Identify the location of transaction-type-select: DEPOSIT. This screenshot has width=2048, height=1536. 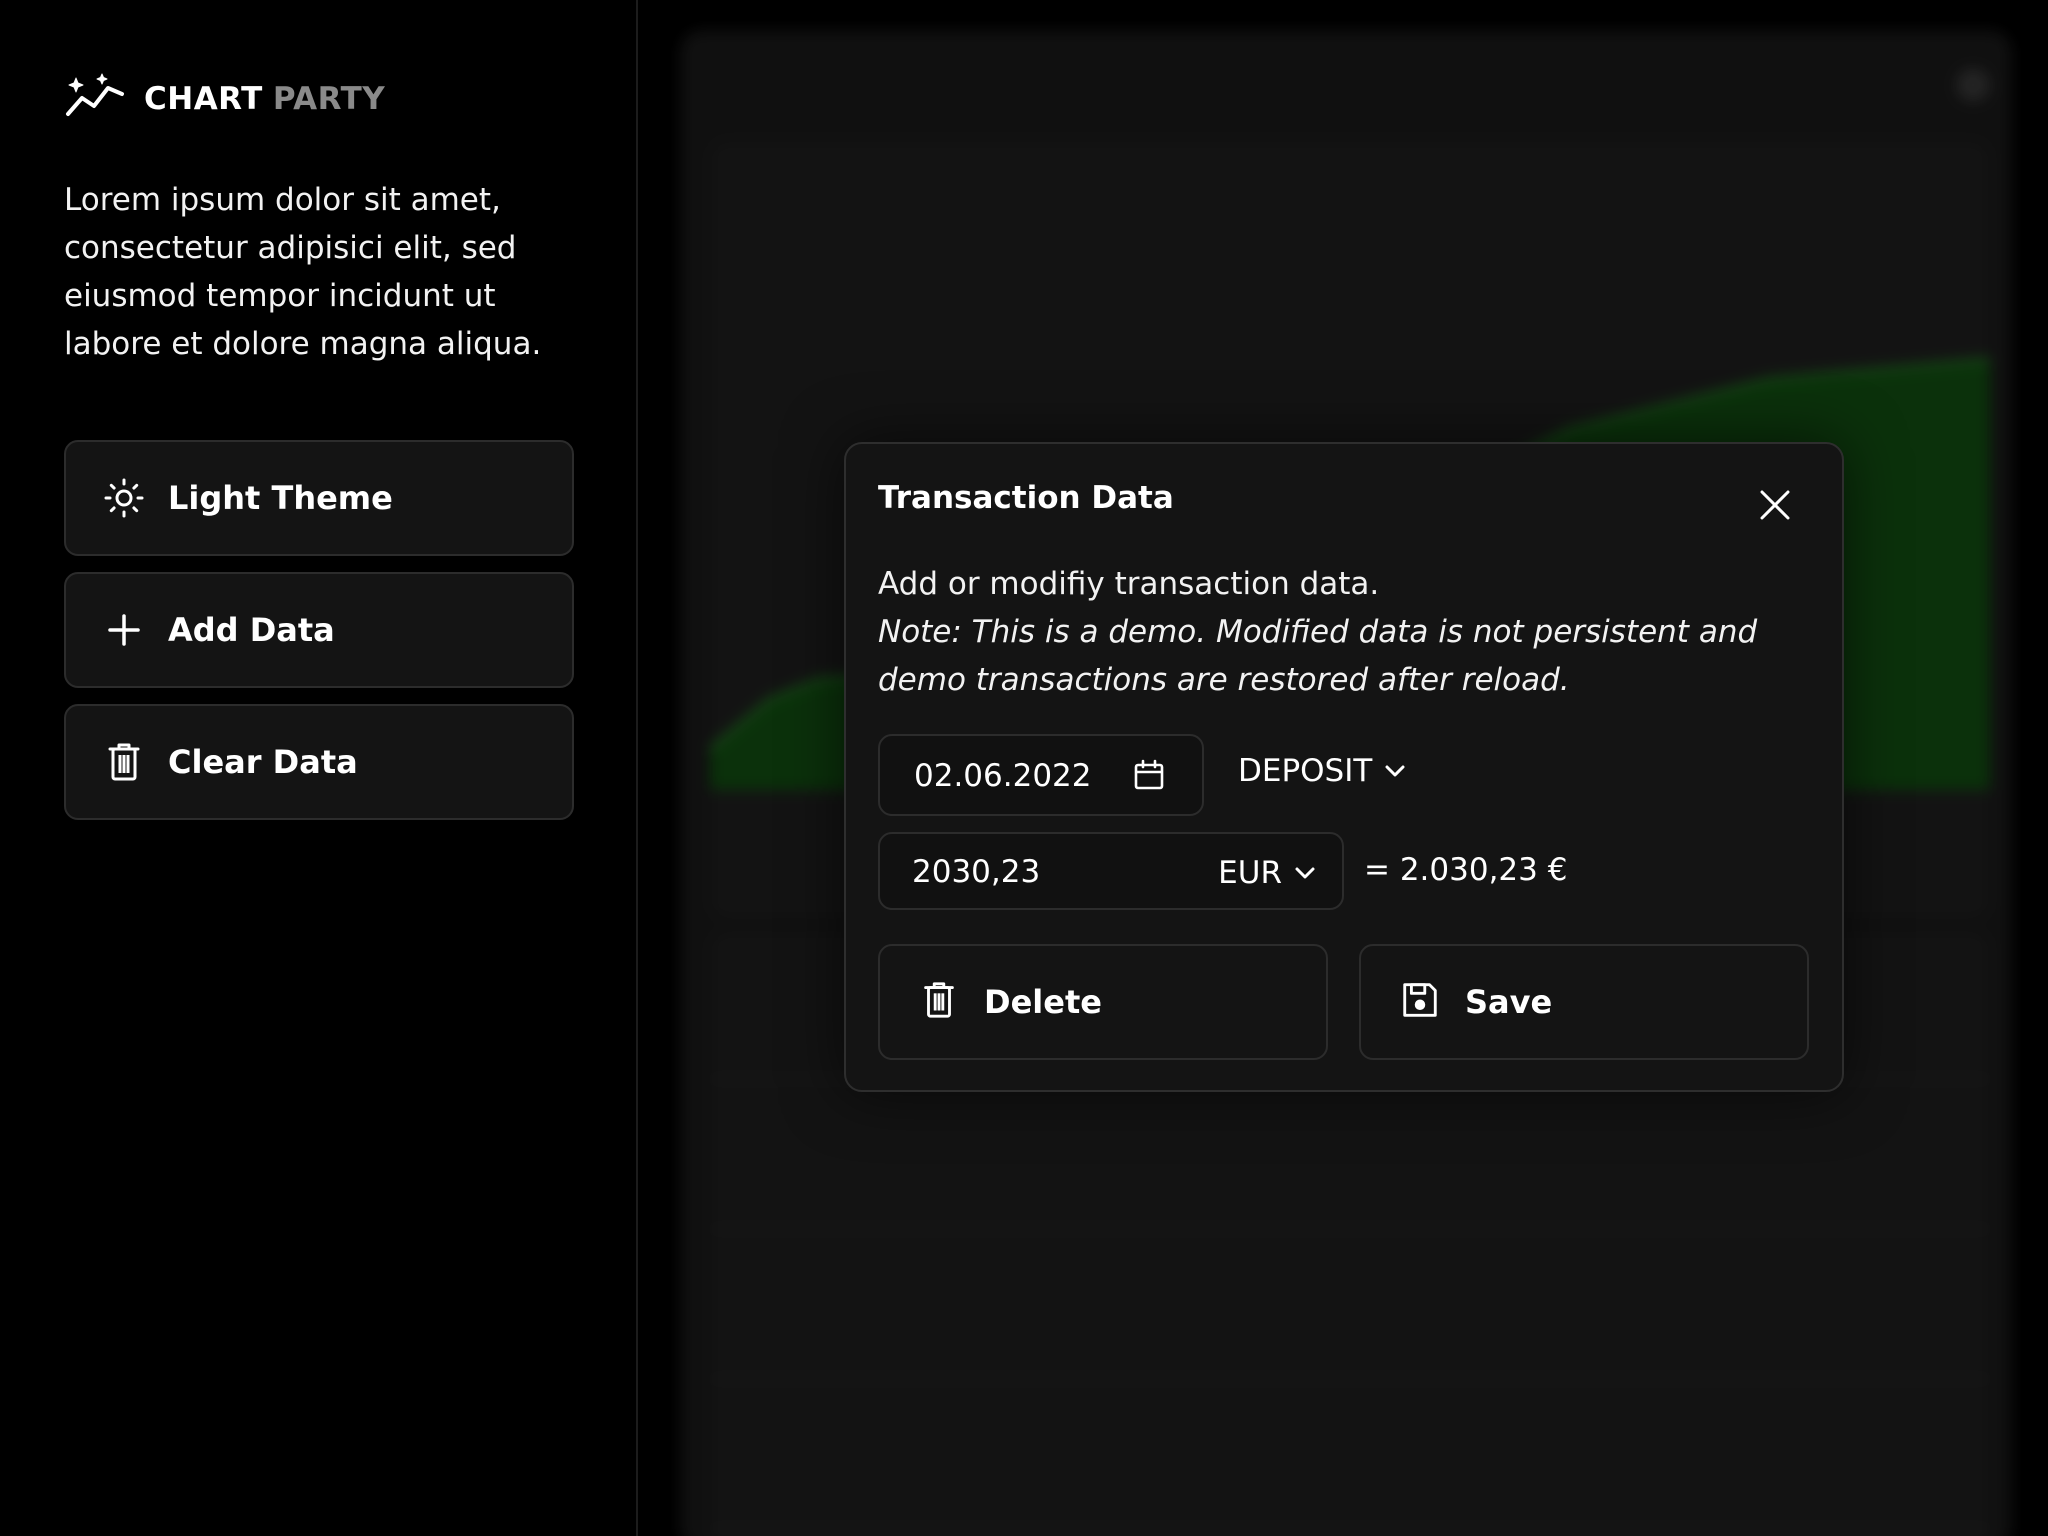
(1324, 771).